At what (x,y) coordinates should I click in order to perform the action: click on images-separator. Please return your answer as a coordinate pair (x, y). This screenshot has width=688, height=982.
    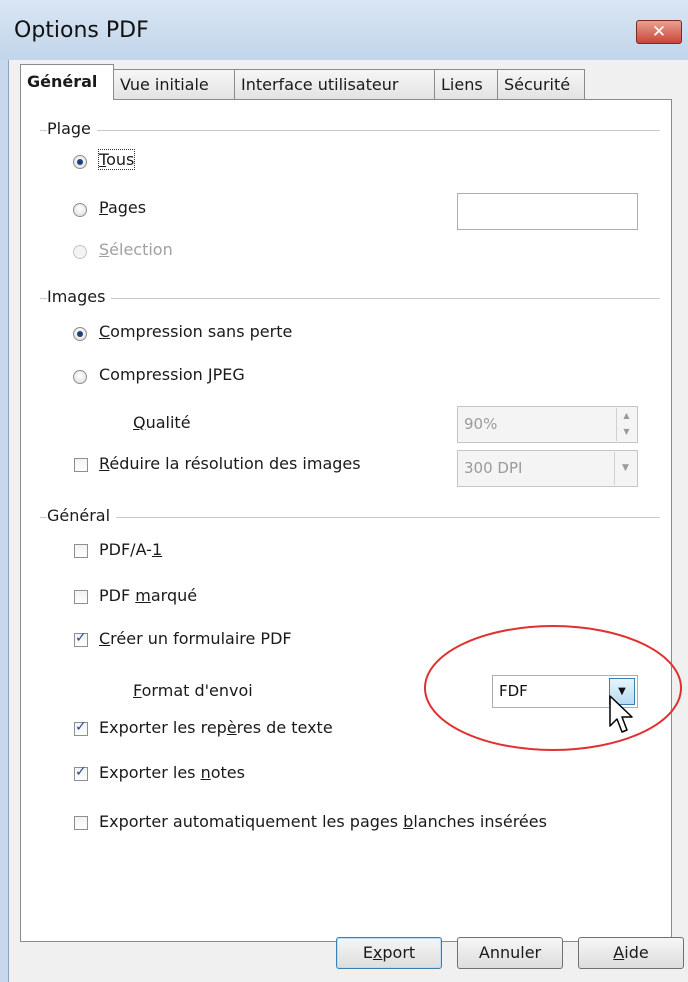
    Looking at the image, I should click on (350, 298).